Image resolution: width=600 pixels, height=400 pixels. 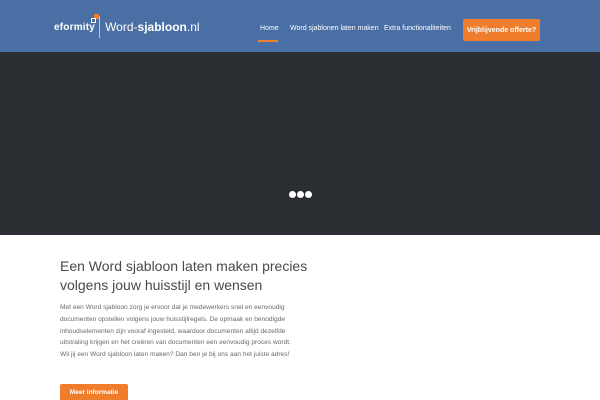 What do you see at coordinates (334, 28) in the screenshot?
I see `nav-item-word-sjablonen: Word sjablonen laten maken` at bounding box center [334, 28].